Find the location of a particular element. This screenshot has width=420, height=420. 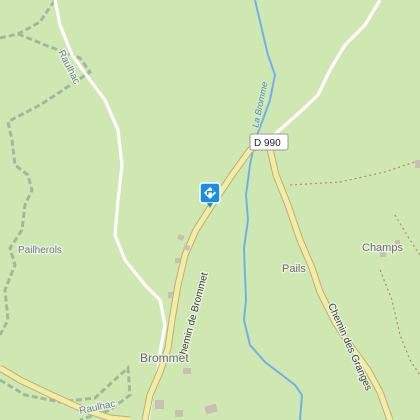

road-shield-text: D 990 is located at coordinates (267, 143).